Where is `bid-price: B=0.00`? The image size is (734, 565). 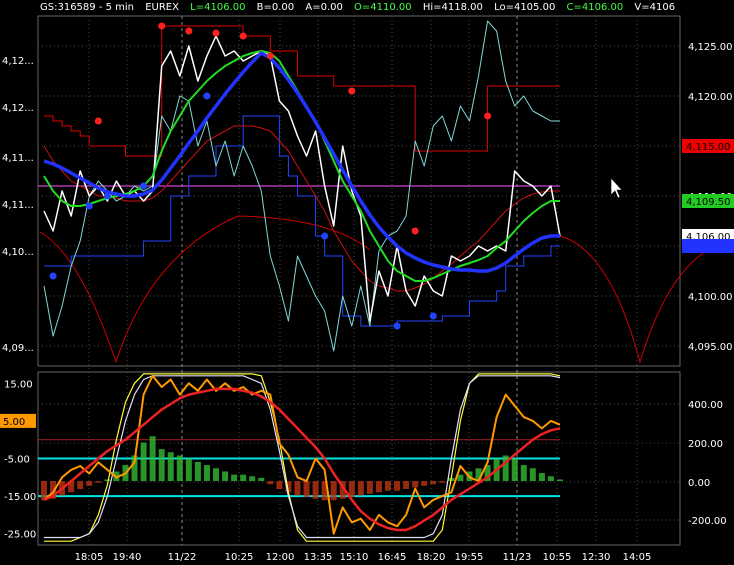 bid-price: B=0.00 is located at coordinates (275, 7).